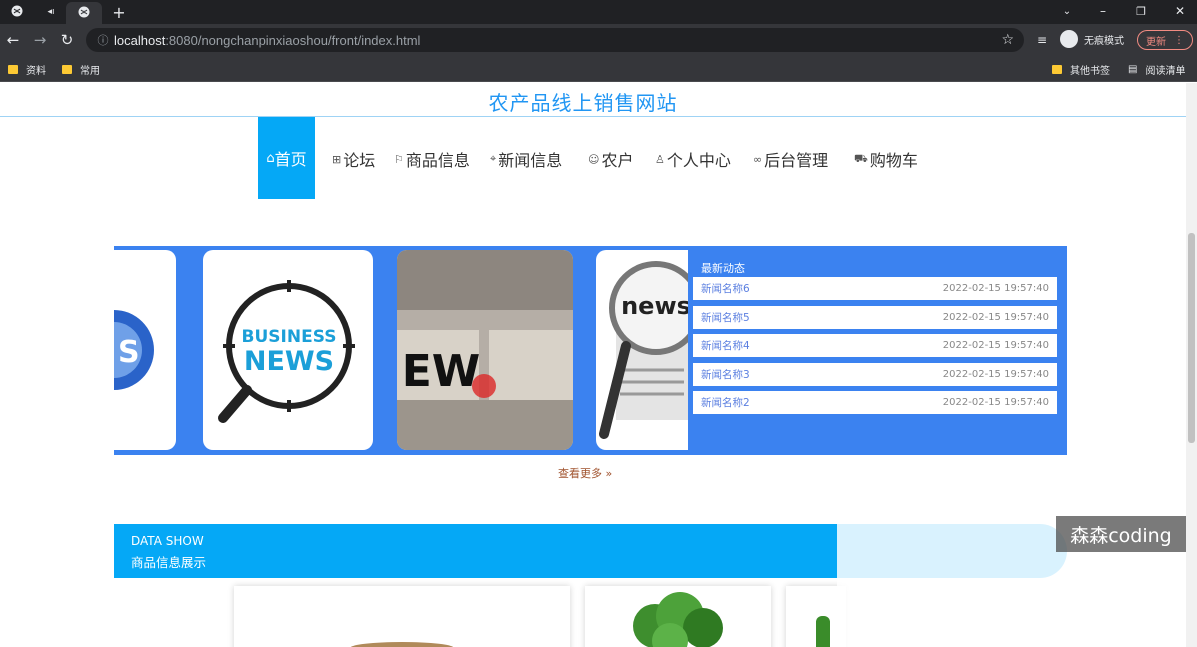 The height and width of the screenshot is (647, 1197). I want to click on news-image-card: EW, so click(485, 350).